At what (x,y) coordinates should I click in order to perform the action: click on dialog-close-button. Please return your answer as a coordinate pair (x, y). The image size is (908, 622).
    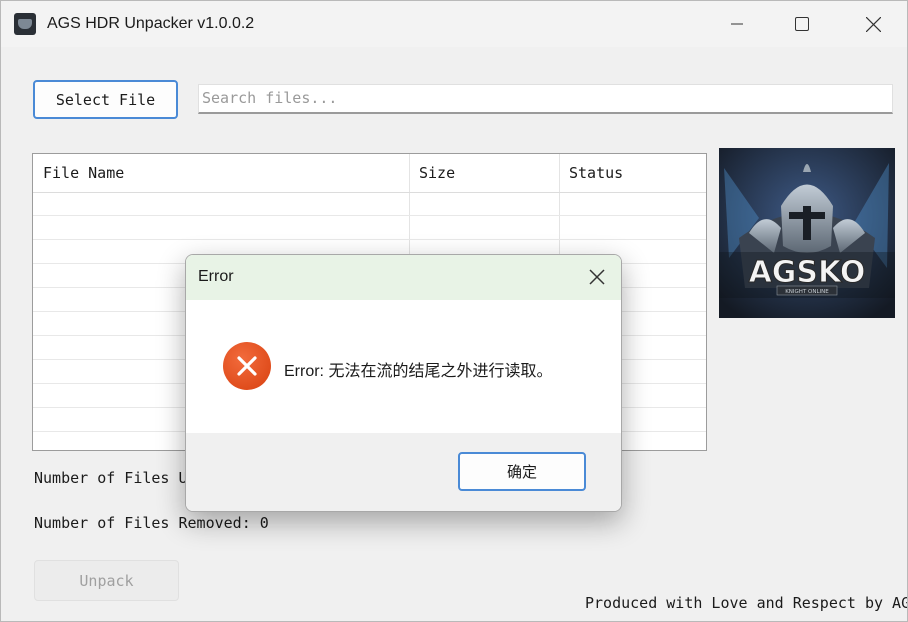
    Looking at the image, I should click on (597, 277).